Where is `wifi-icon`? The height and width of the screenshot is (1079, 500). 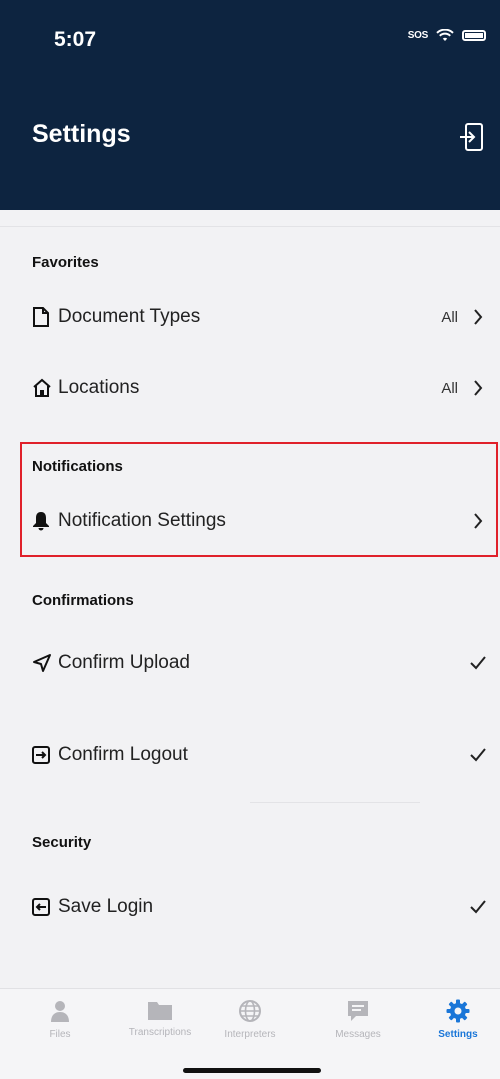 wifi-icon is located at coordinates (445, 35).